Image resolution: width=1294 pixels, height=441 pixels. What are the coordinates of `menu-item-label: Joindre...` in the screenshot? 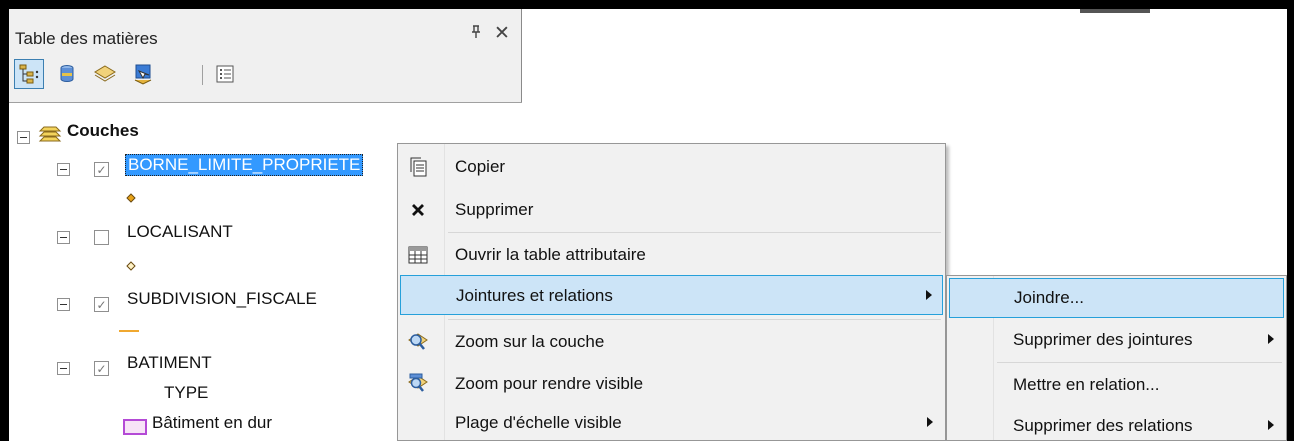 It's located at (1049, 297).